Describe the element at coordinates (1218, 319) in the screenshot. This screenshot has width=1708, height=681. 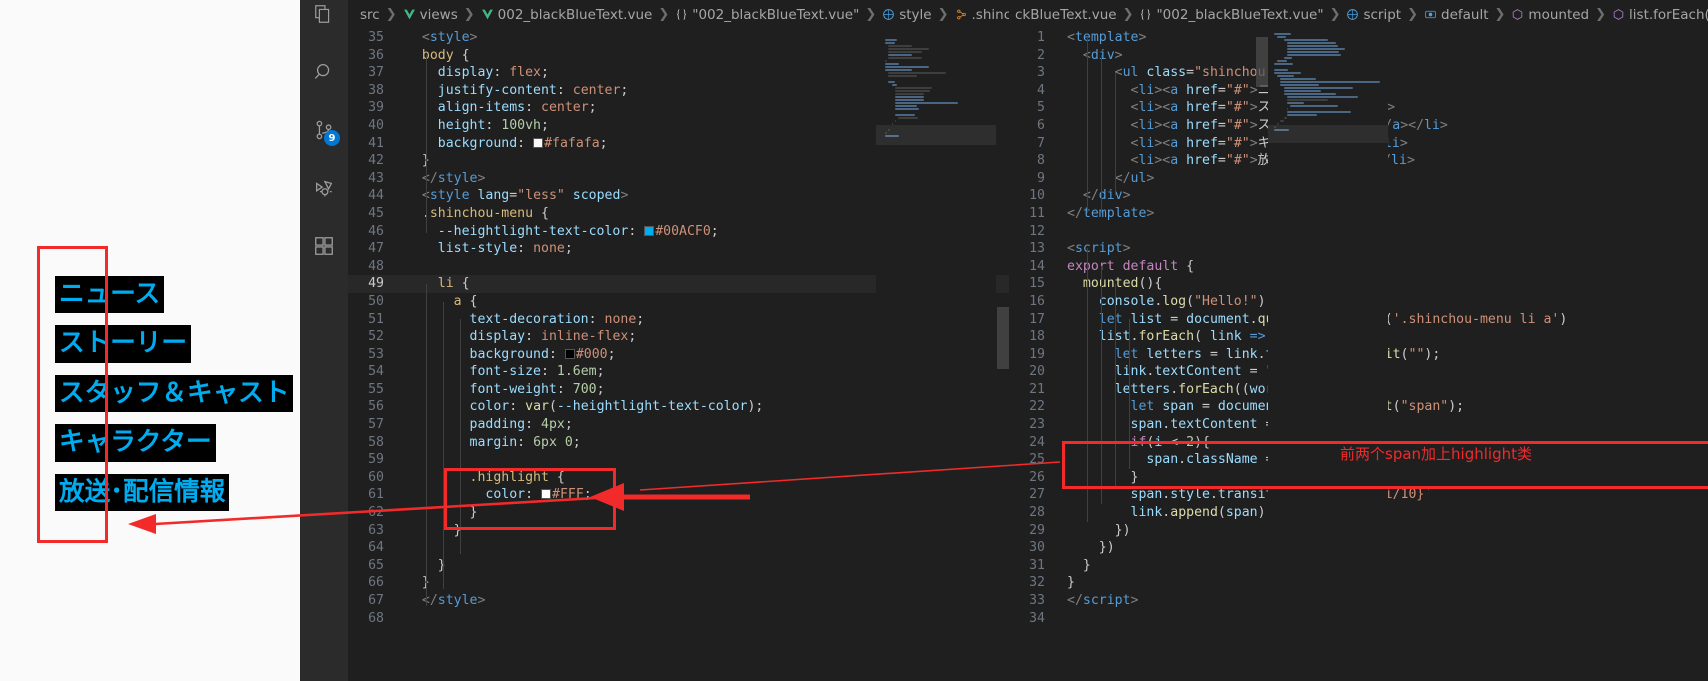
I see `code-token: document` at that location.